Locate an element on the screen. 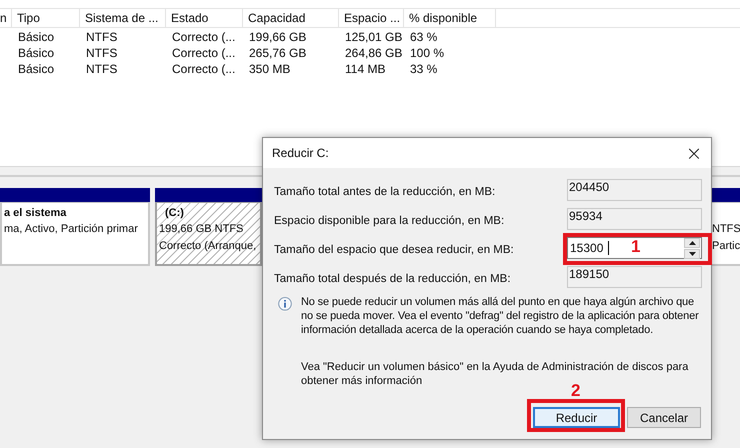 The width and height of the screenshot is (740, 448). partition-name: a el sistema is located at coordinates (36, 213).